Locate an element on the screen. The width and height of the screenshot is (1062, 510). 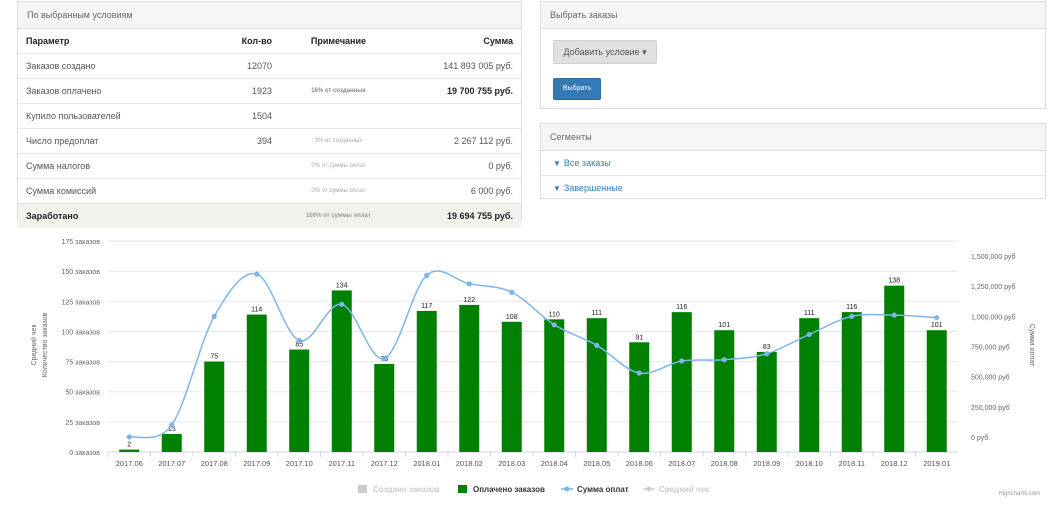
left-axis-tick-label: 25 заказов is located at coordinates (82, 423).